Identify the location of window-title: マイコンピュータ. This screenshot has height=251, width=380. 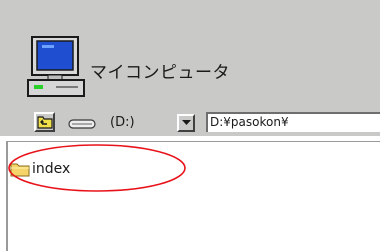
(160, 73).